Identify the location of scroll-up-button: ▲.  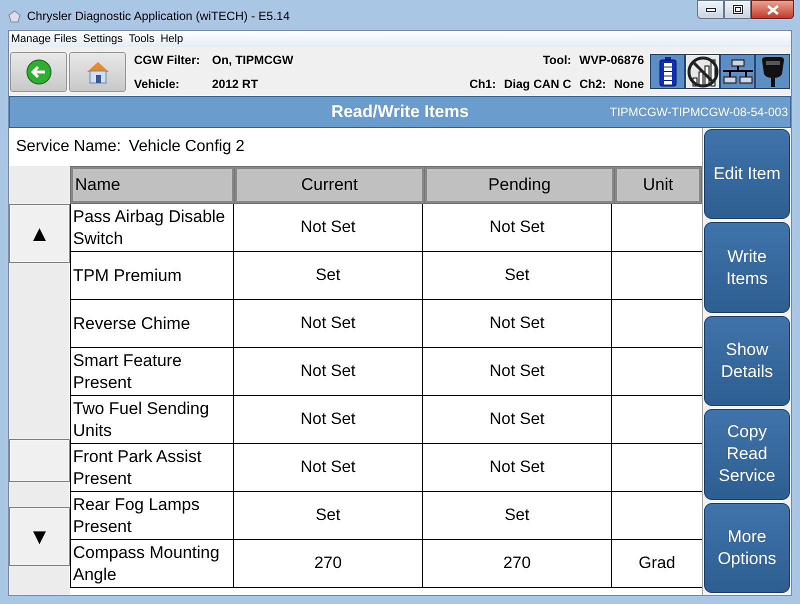
(39, 233).